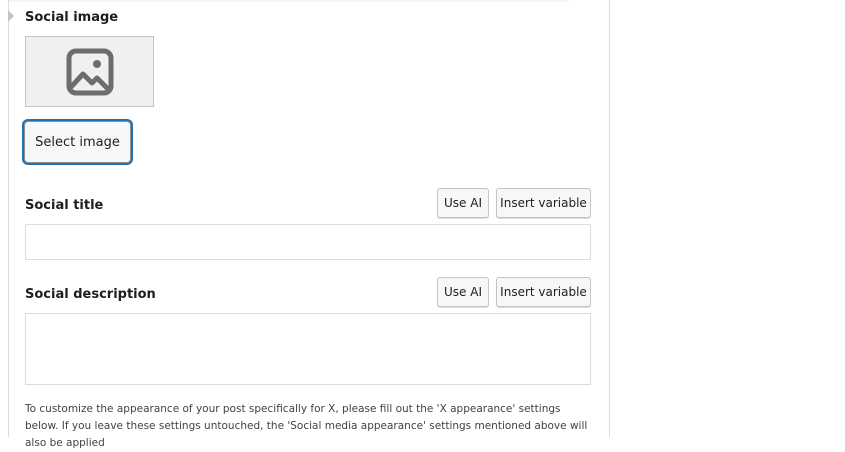 This screenshot has height=452, width=845. Describe the element at coordinates (308, 349) in the screenshot. I see `social-description-textarea` at that location.